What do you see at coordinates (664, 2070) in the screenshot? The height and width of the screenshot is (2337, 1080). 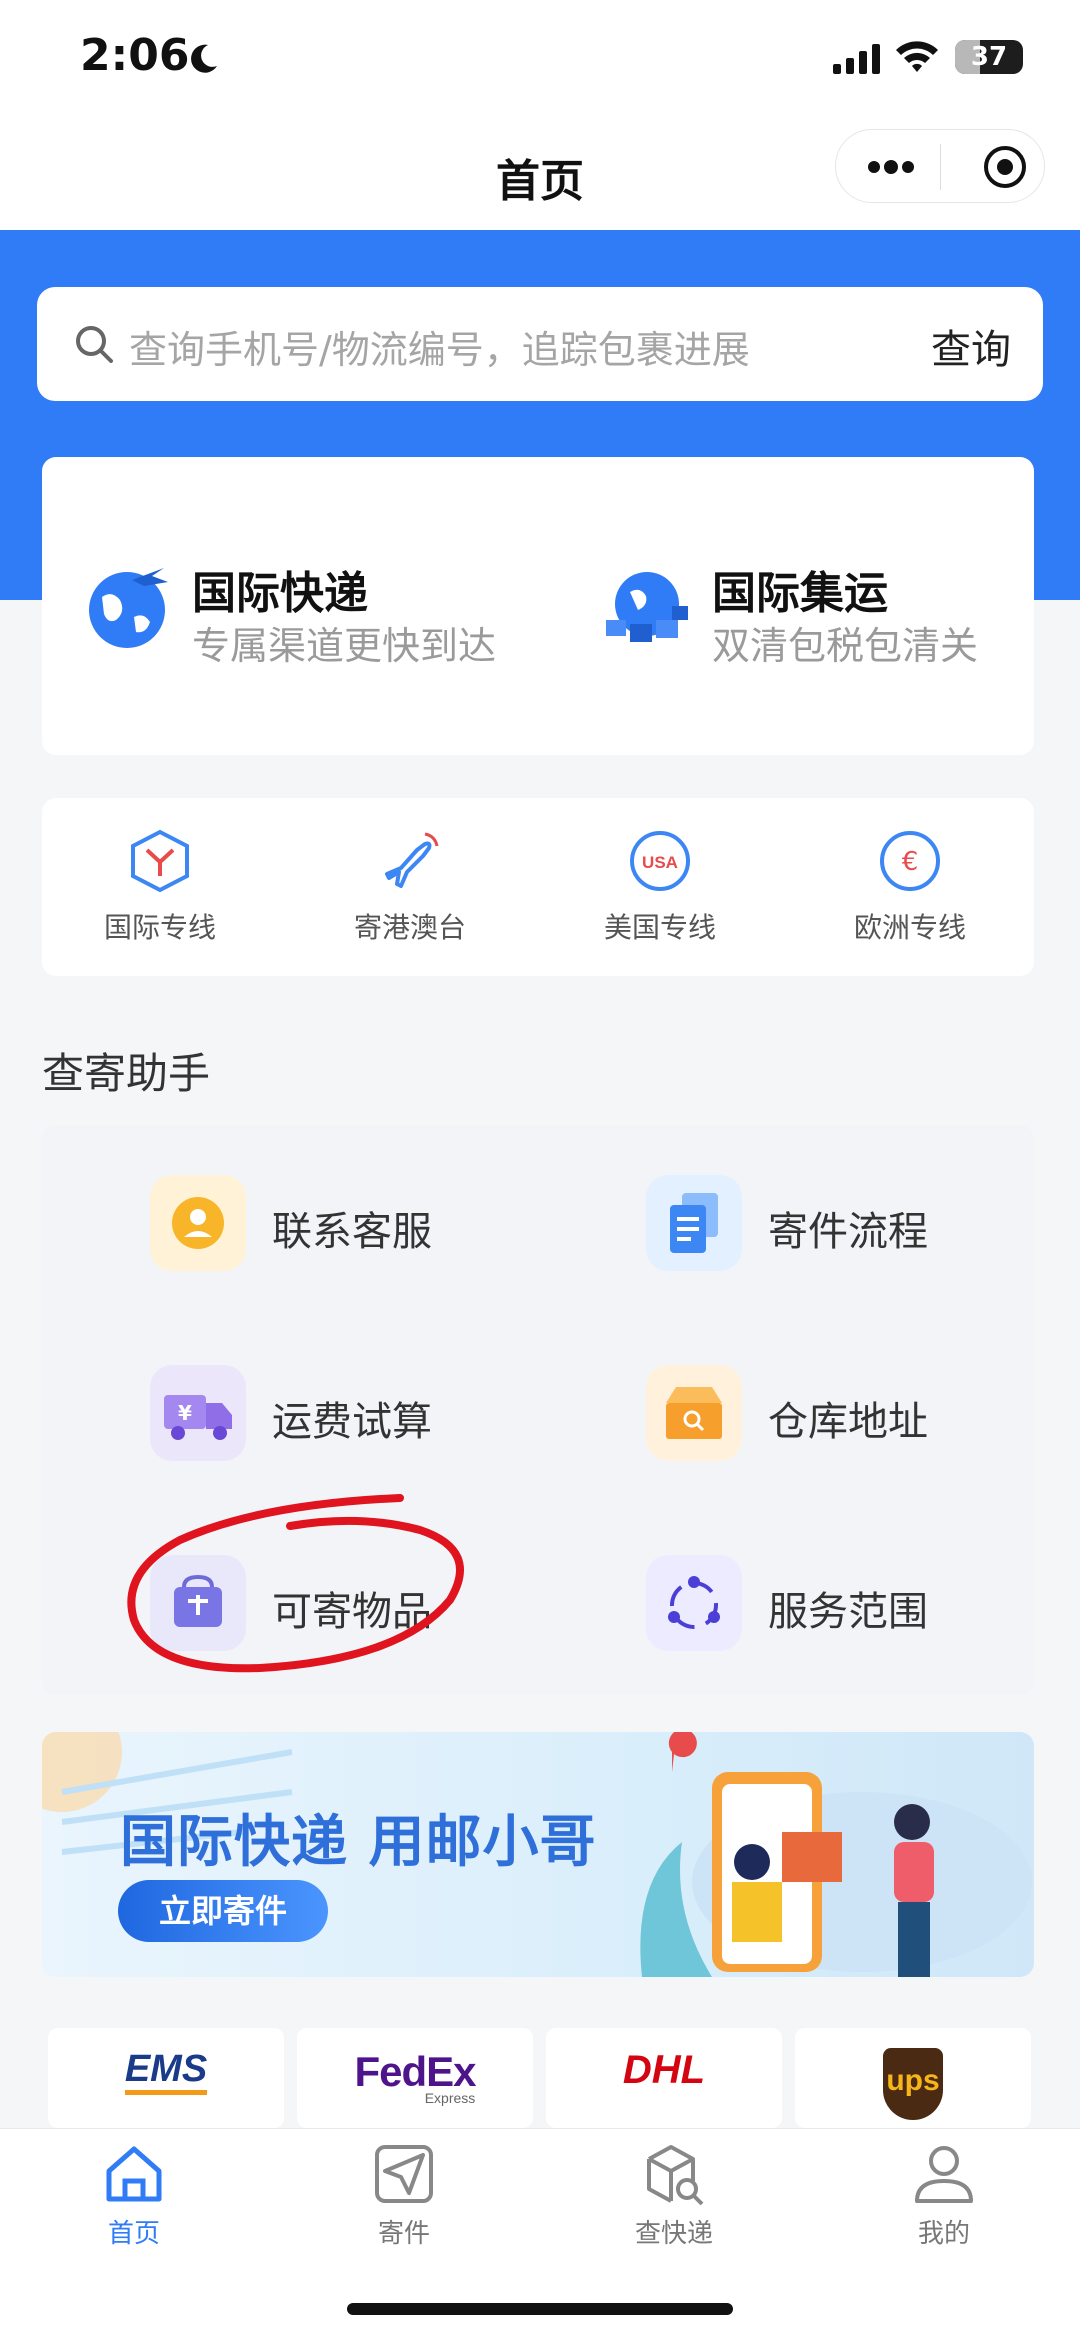 I see `dhl-logo: DHL` at bounding box center [664, 2070].